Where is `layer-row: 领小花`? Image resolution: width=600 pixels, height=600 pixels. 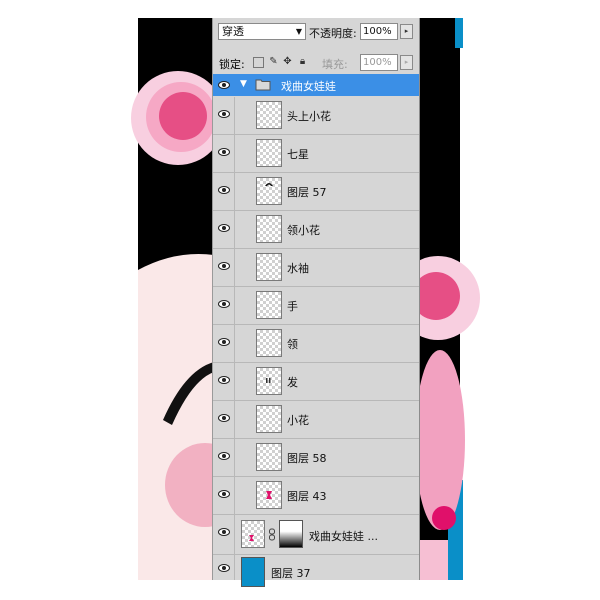 layer-row: 领小花 is located at coordinates (316, 230).